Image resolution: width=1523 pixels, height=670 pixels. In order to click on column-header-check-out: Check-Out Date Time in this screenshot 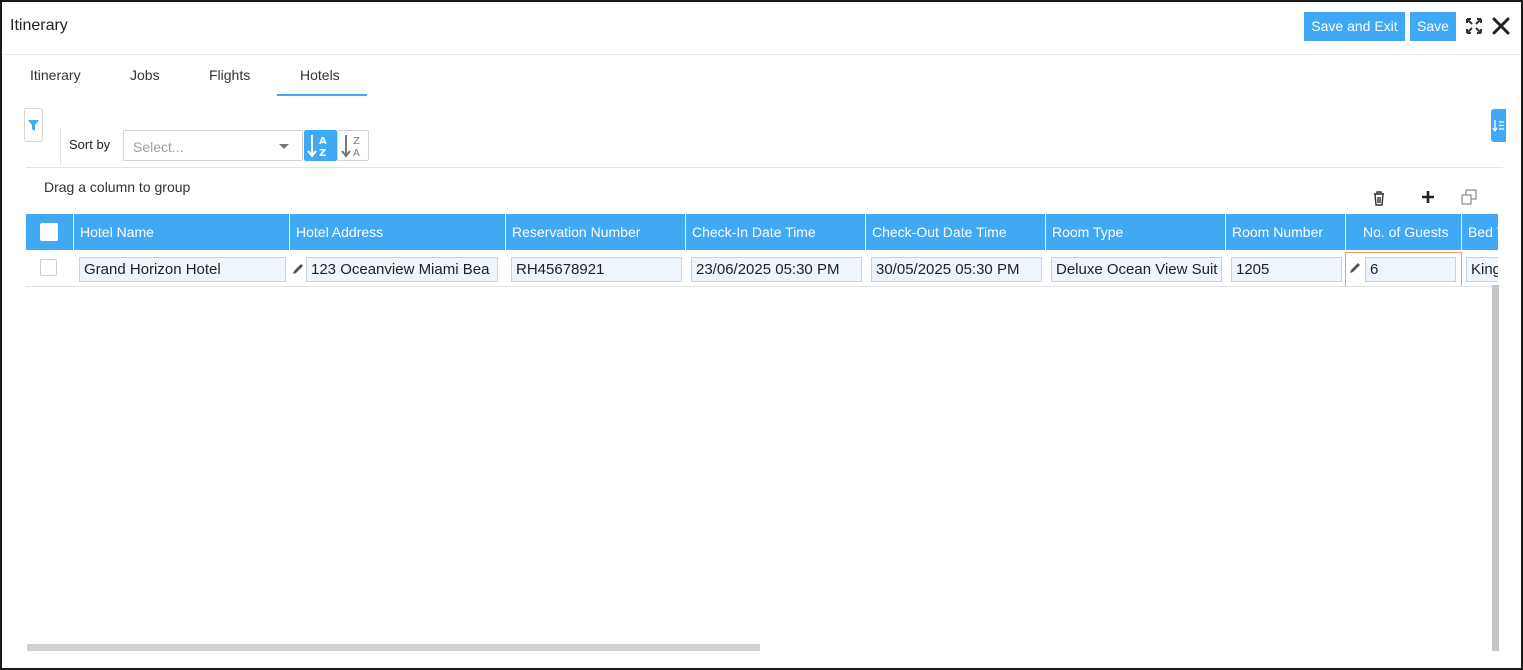, I will do `click(956, 232)`.